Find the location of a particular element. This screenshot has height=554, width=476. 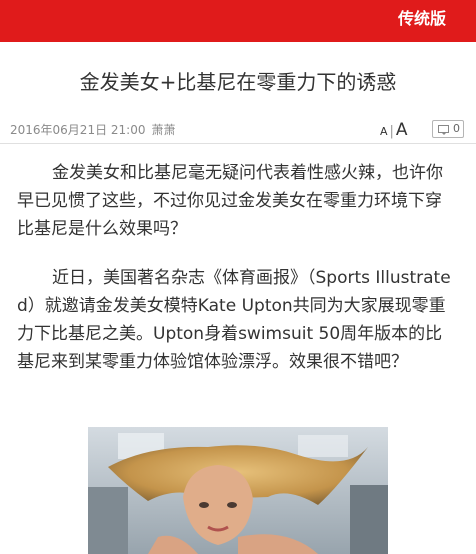

classic-version-link: 传统版 is located at coordinates (422, 19).